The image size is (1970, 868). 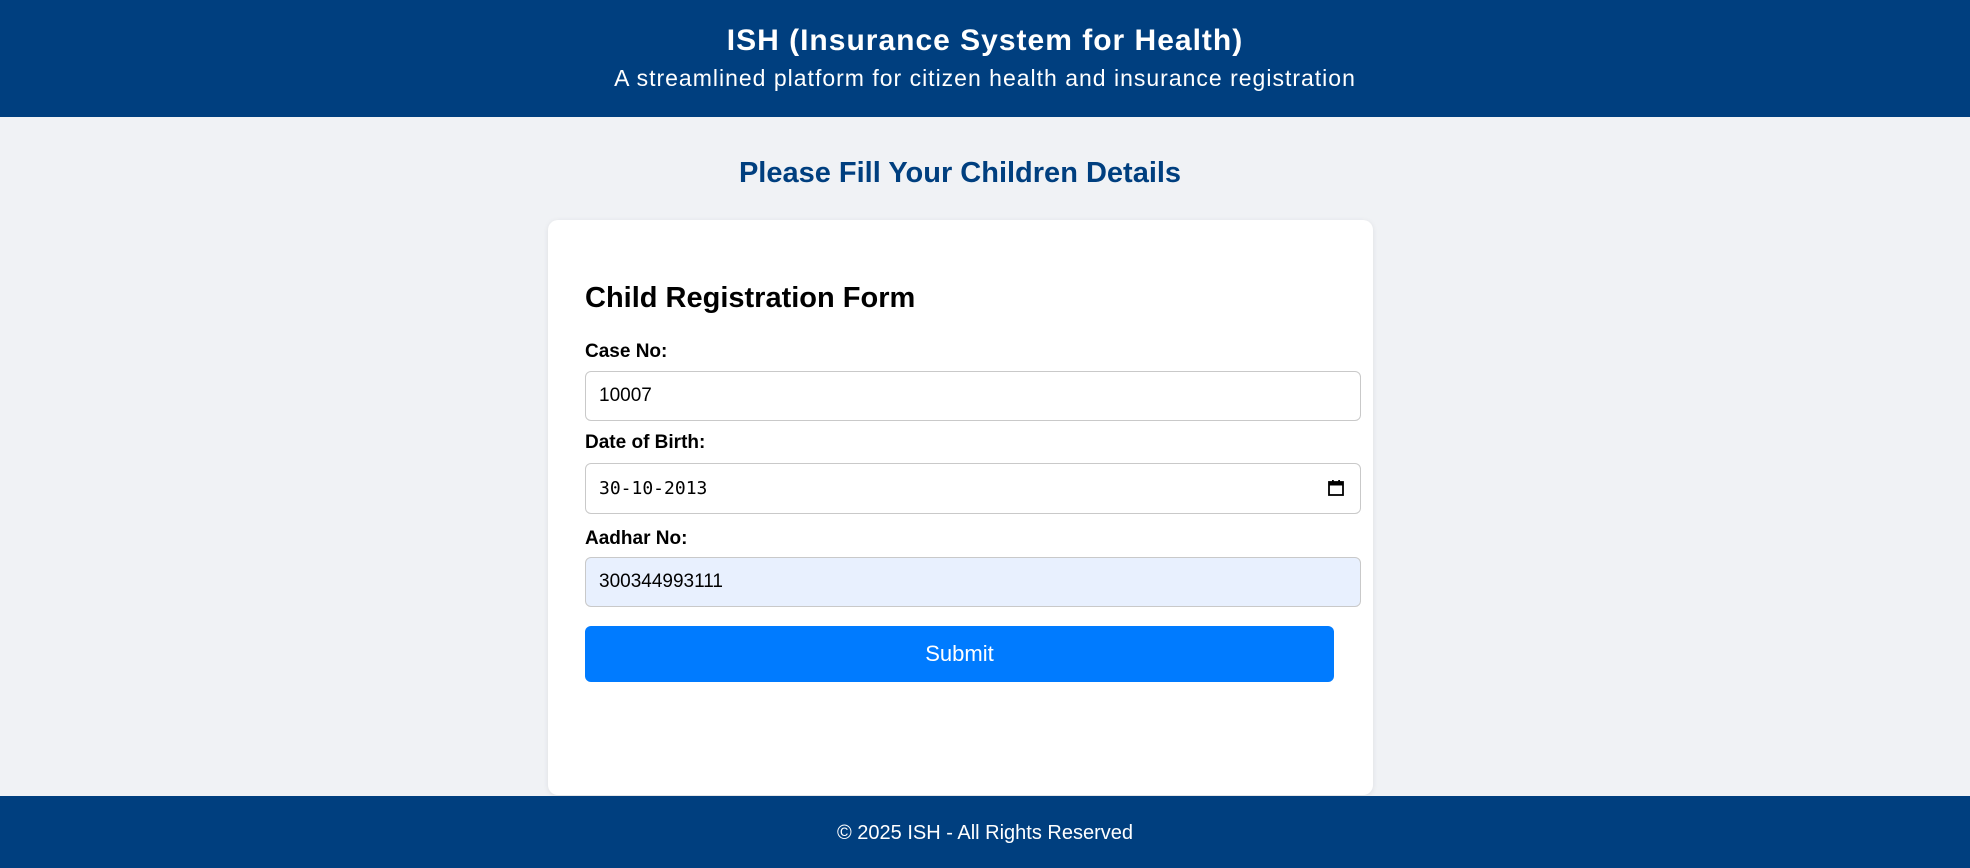 What do you see at coordinates (626, 351) in the screenshot?
I see `case-no-label: Case No:` at bounding box center [626, 351].